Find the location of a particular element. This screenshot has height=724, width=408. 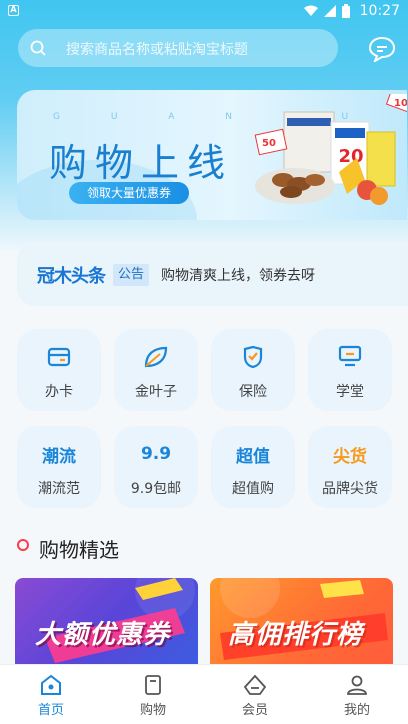

trend-icon: 潮流 is located at coordinates (59, 456).